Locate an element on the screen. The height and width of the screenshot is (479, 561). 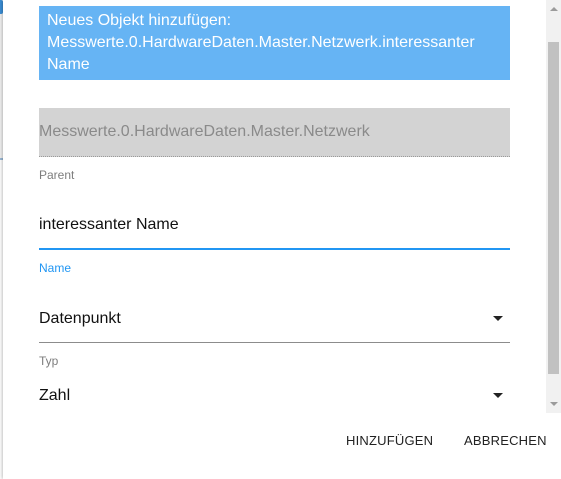
dialog-title-line-3: Name is located at coordinates (68, 64).